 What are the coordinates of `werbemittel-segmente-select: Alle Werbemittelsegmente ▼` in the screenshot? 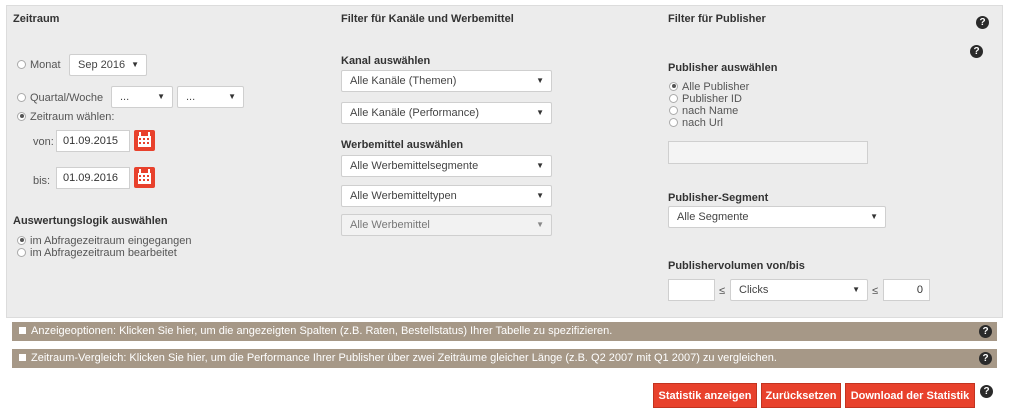 It's located at (446, 166).